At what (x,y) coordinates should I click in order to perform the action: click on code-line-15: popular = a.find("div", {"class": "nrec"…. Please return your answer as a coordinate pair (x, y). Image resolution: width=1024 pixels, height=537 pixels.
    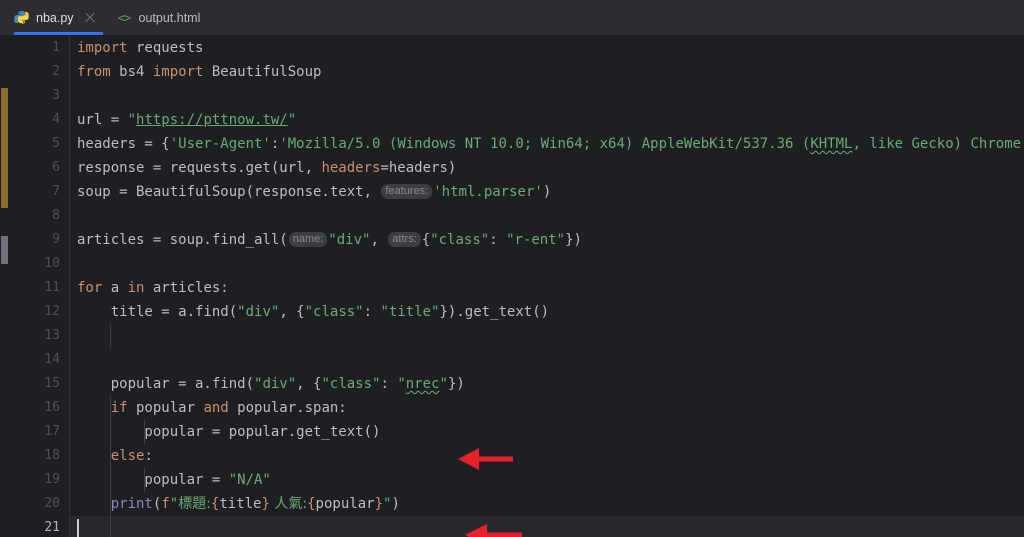
    Looking at the image, I should click on (267, 384).